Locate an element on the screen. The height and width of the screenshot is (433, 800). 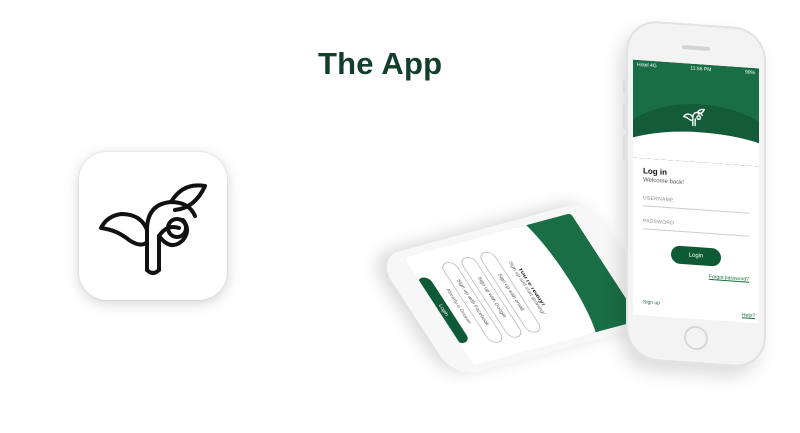
phone-speaker is located at coordinates (696, 48).